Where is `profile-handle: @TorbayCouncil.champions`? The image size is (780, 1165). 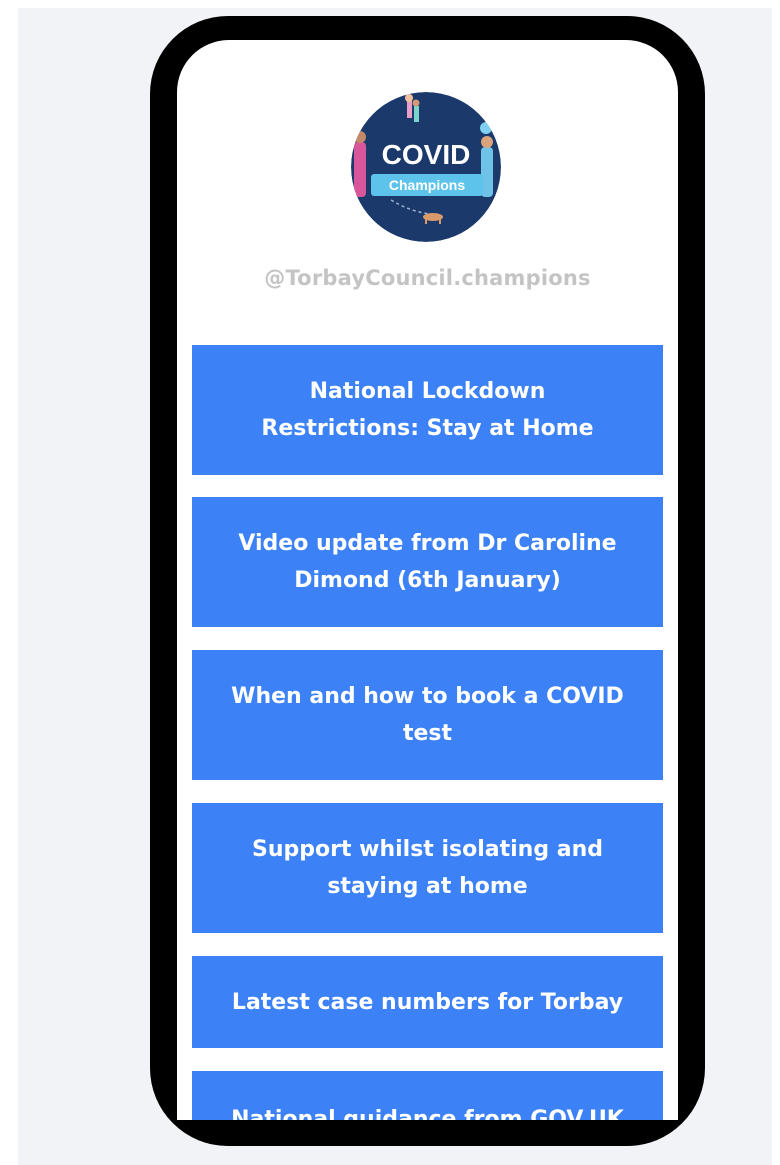
profile-handle: @TorbayCouncil.champions is located at coordinates (427, 278).